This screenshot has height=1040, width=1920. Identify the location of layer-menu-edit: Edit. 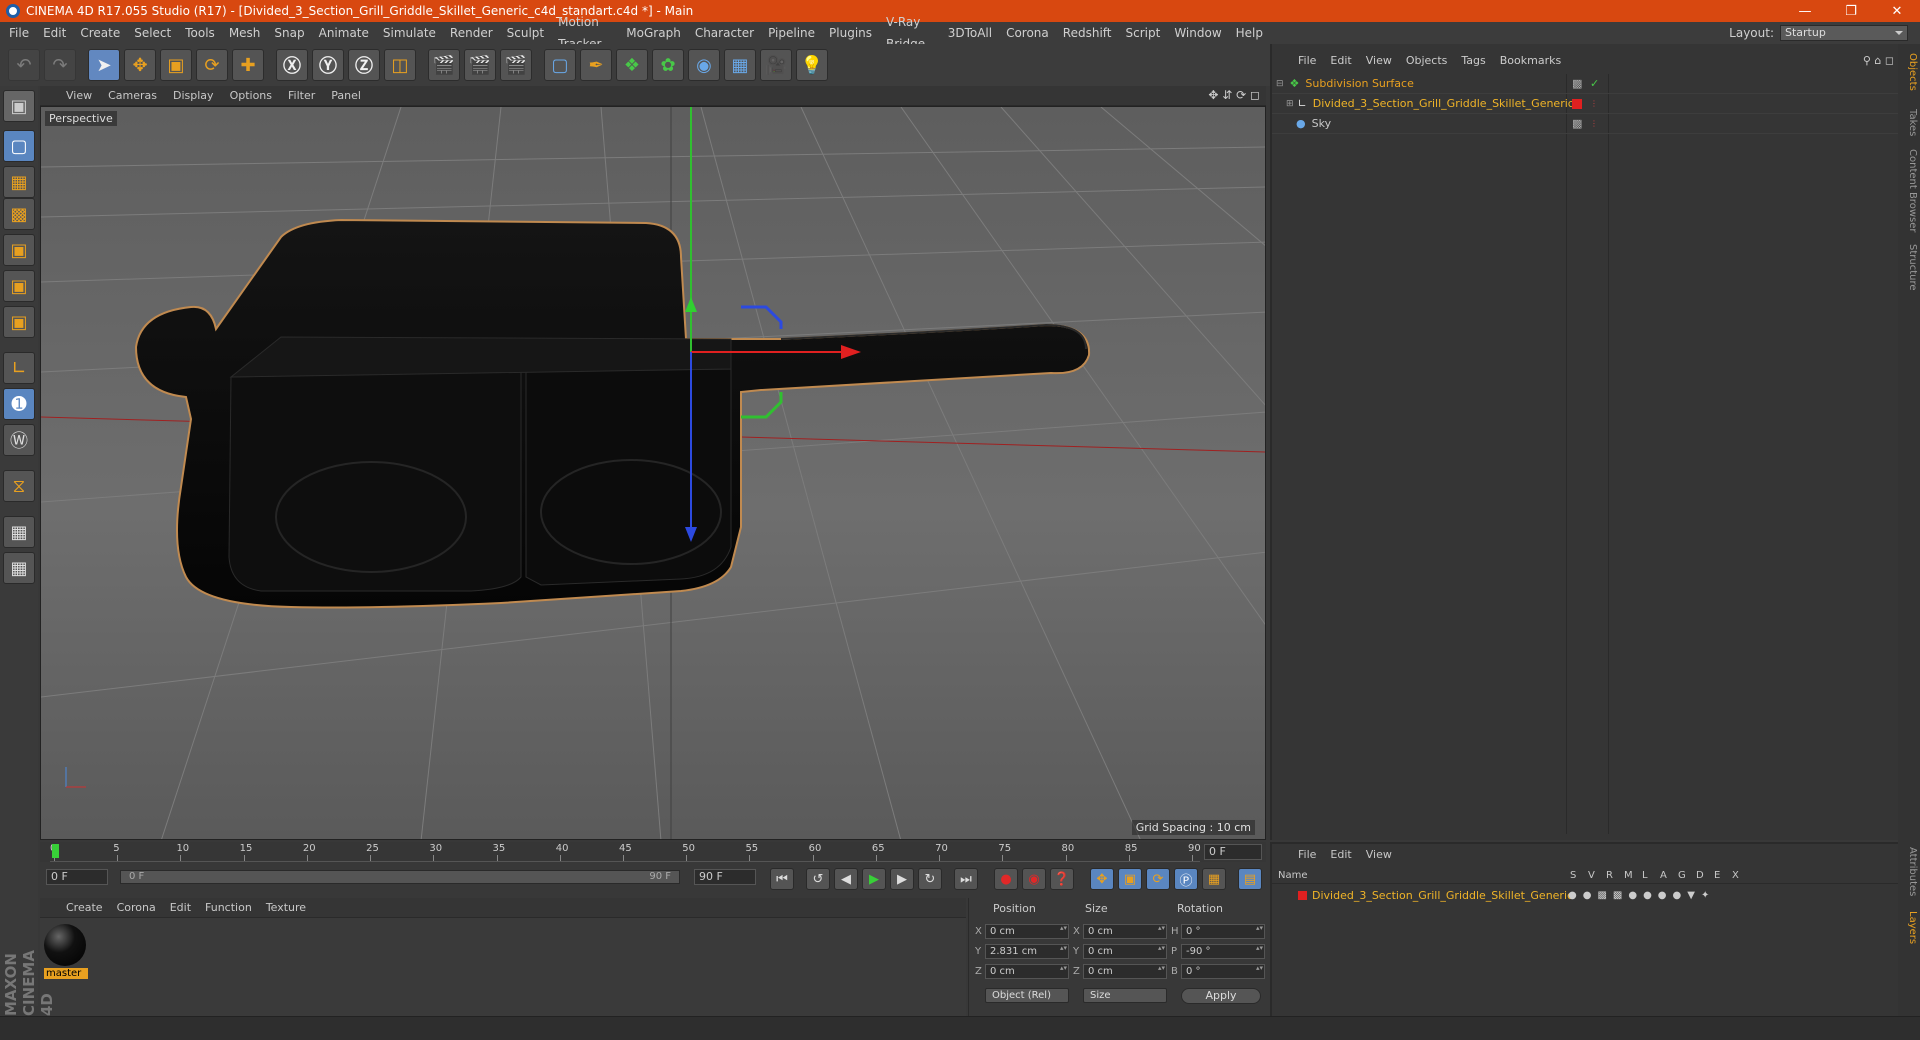
(1340, 854).